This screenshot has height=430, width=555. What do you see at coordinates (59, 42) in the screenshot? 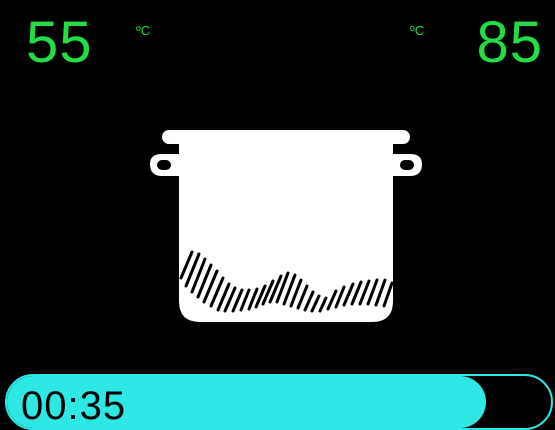
I see `current-temperature: 55` at bounding box center [59, 42].